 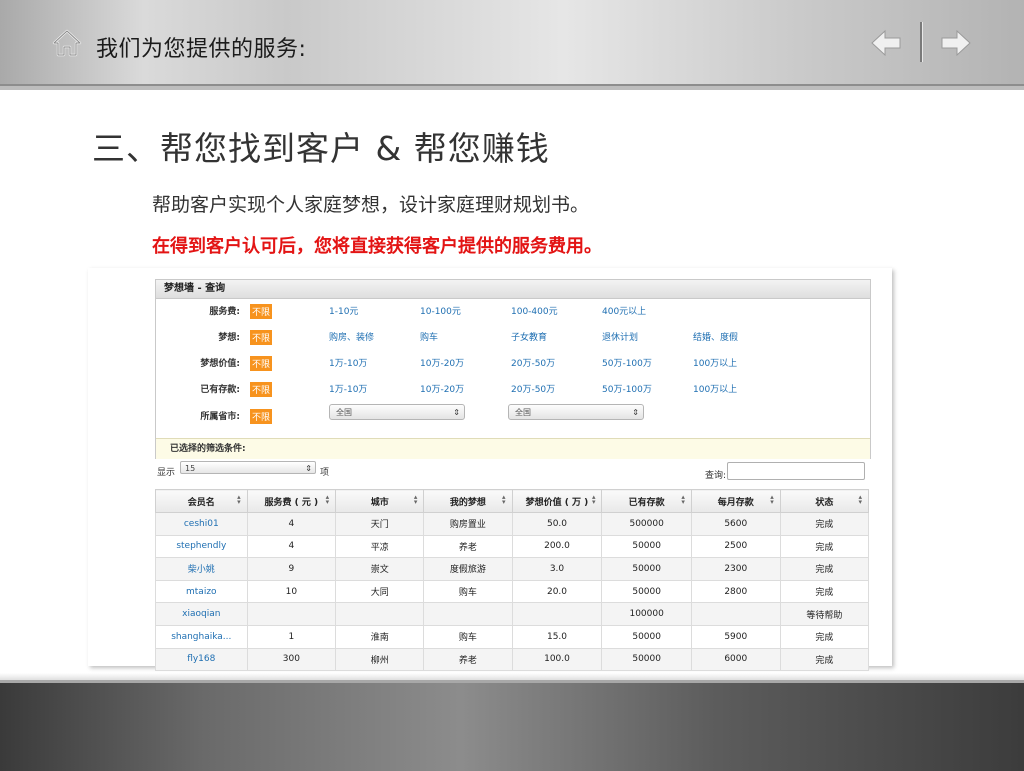 What do you see at coordinates (735, 546) in the screenshot?
I see `table-cell: 2500` at bounding box center [735, 546].